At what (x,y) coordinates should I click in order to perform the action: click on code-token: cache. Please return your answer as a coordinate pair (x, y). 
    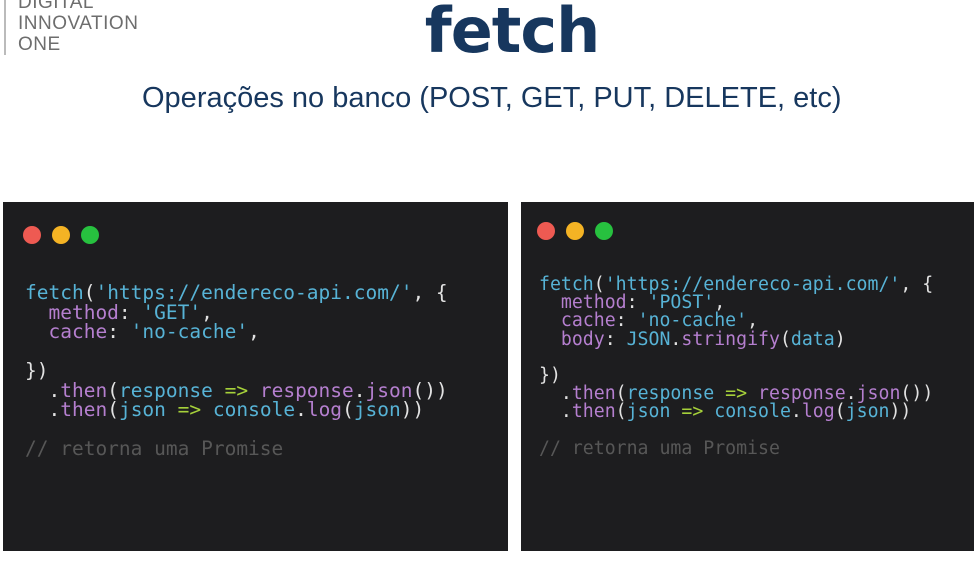
    Looking at the image, I should click on (66, 331).